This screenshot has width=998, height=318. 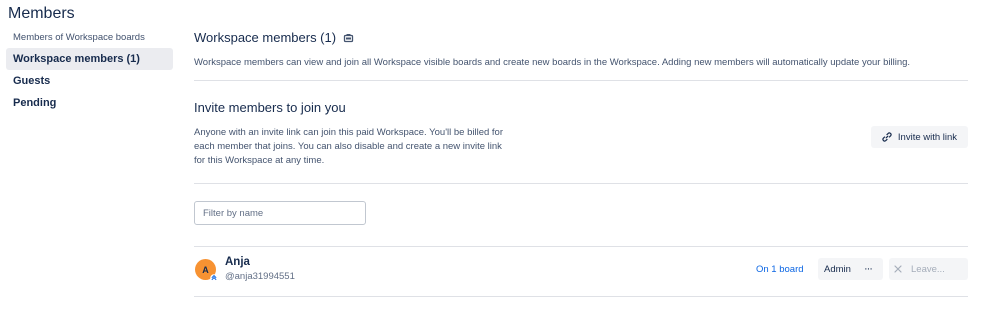 What do you see at coordinates (260, 276) in the screenshot?
I see `member-handle: @anja31994551` at bounding box center [260, 276].